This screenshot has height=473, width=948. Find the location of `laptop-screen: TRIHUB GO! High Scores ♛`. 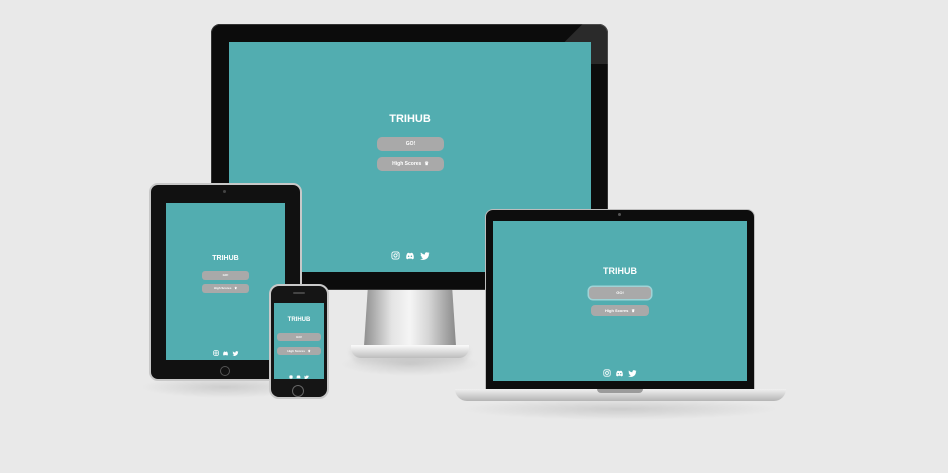

laptop-screen: TRIHUB GO! High Scores ♛ is located at coordinates (620, 301).